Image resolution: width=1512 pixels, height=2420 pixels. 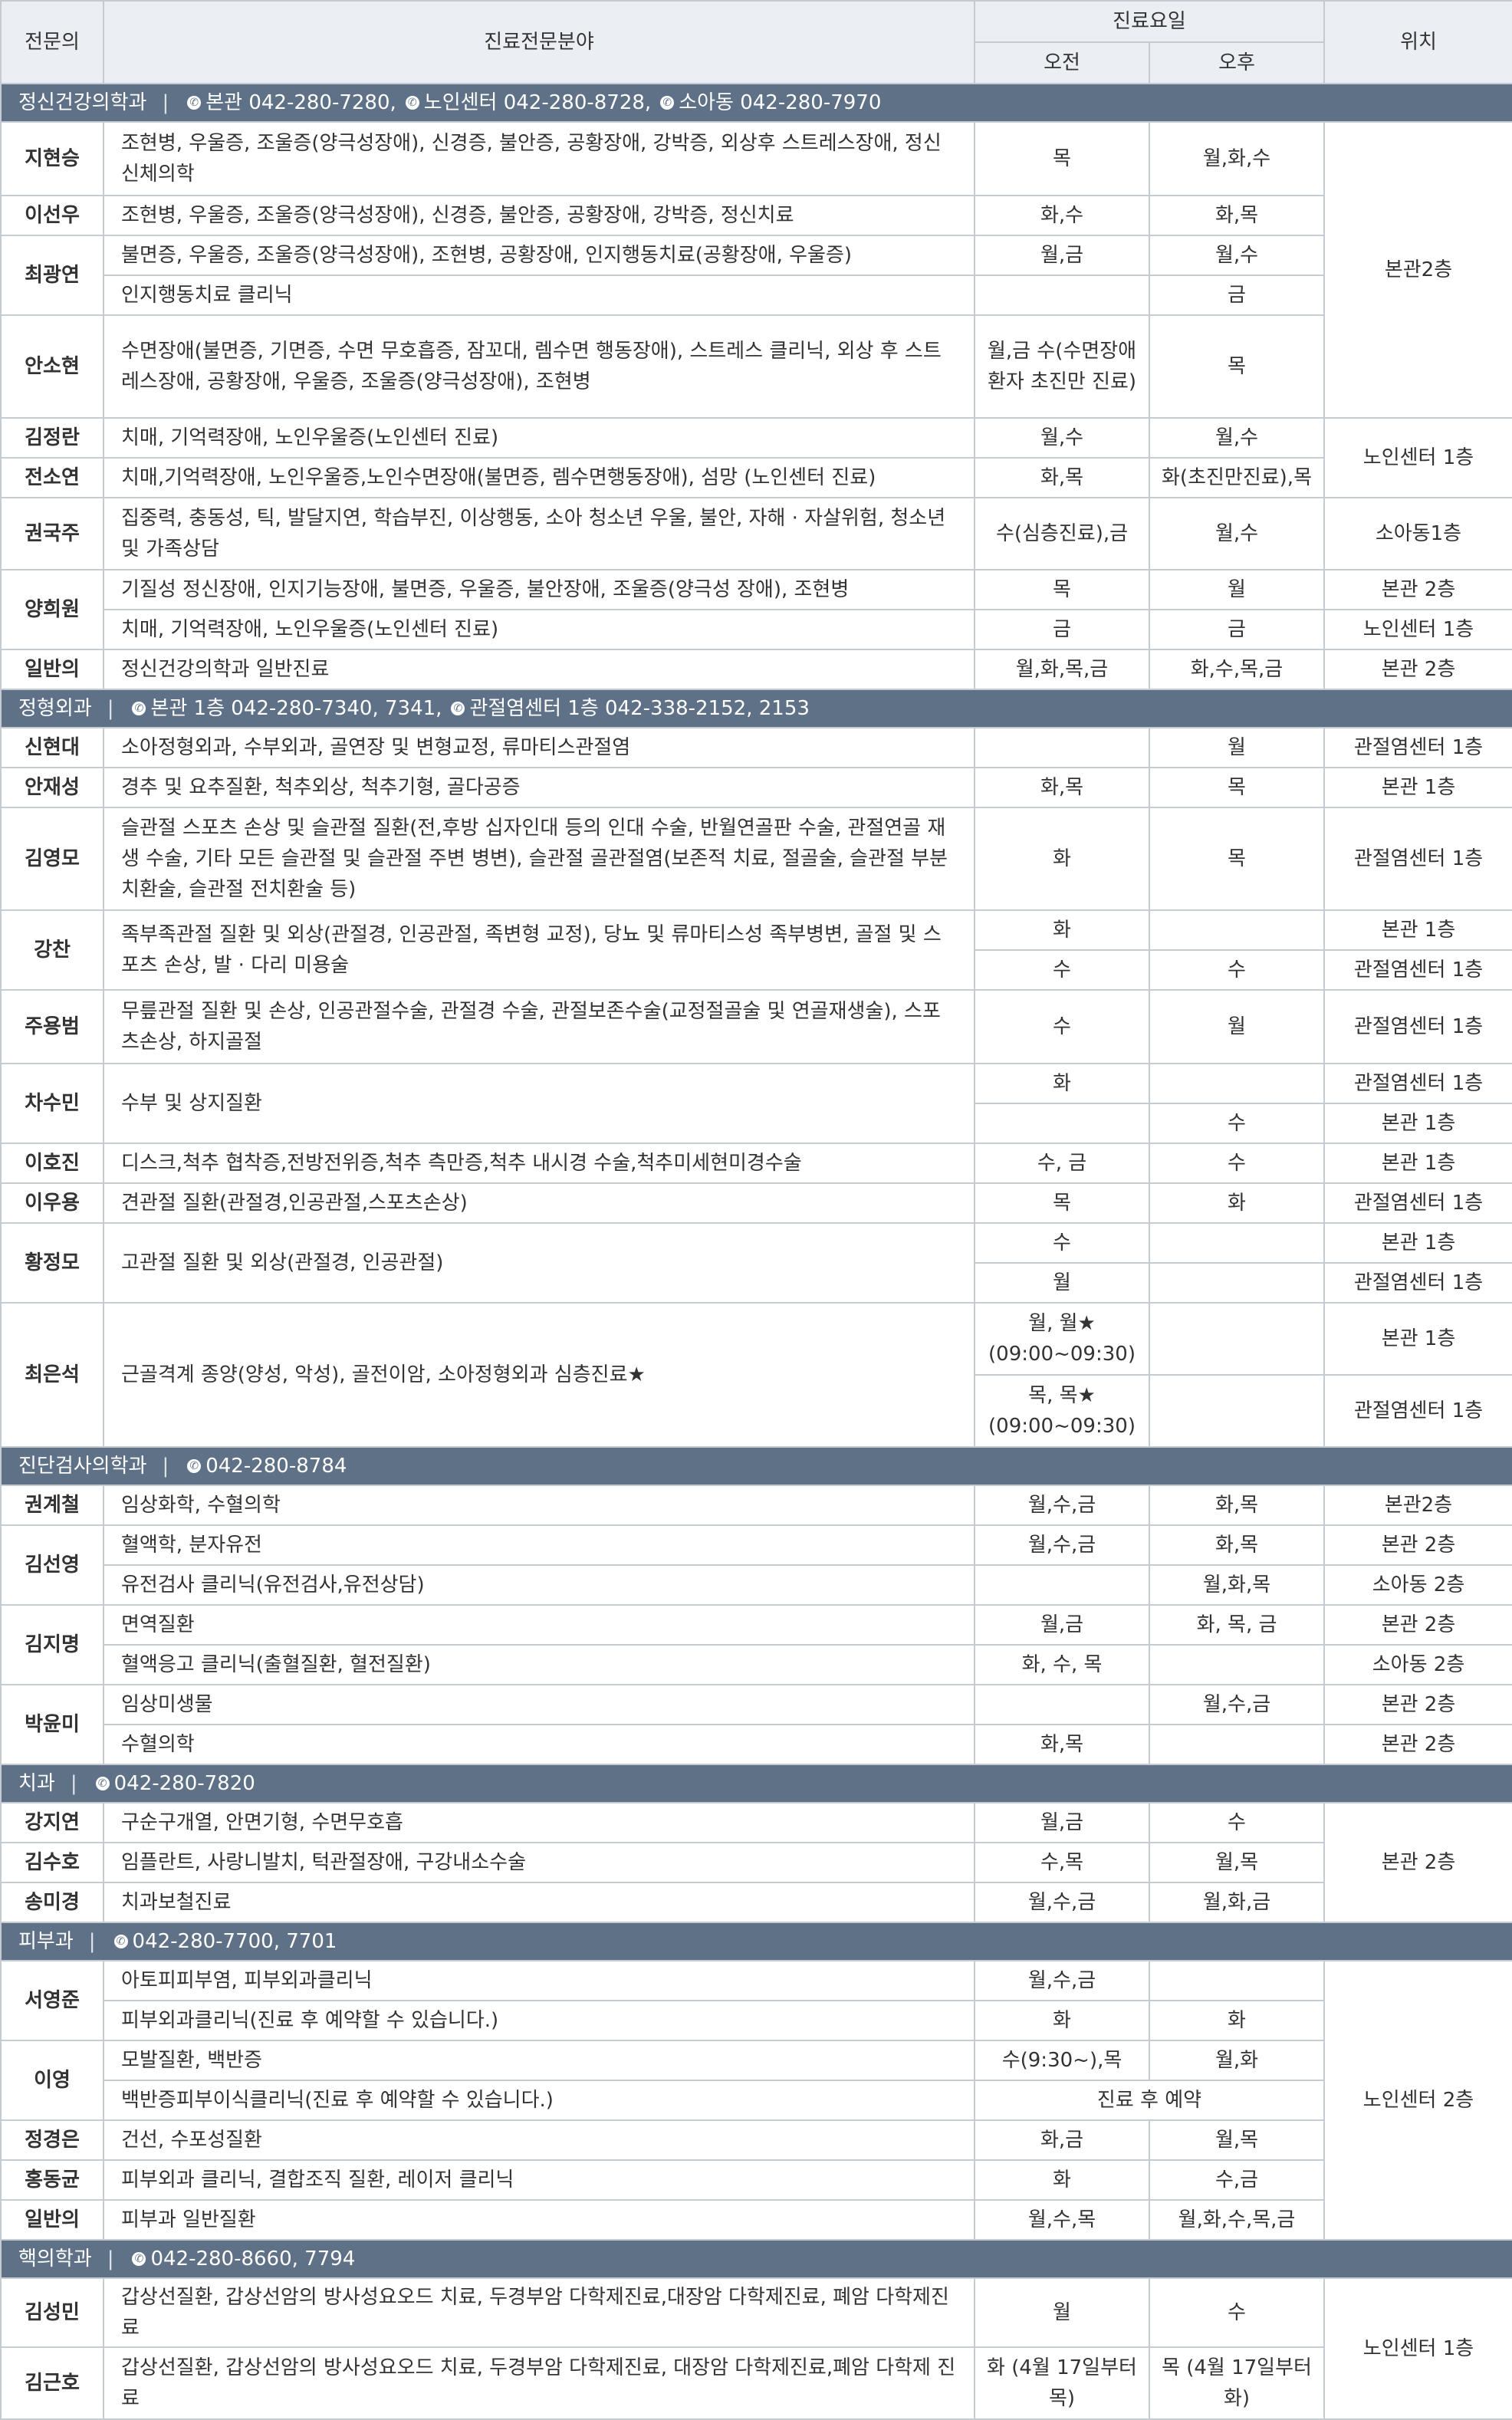 I want to click on pm-days: 월,화,금, so click(x=1237, y=1902).